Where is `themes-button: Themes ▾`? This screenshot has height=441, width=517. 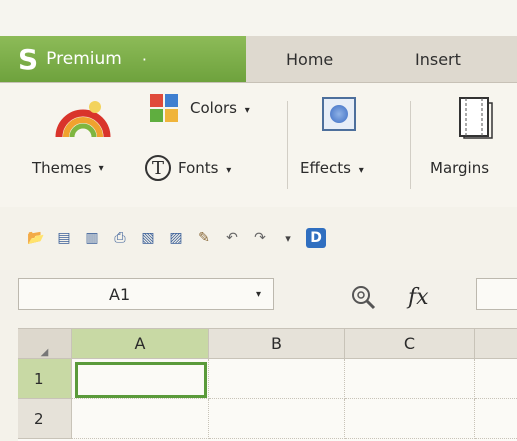 themes-button: Themes ▾ is located at coordinates (68, 168).